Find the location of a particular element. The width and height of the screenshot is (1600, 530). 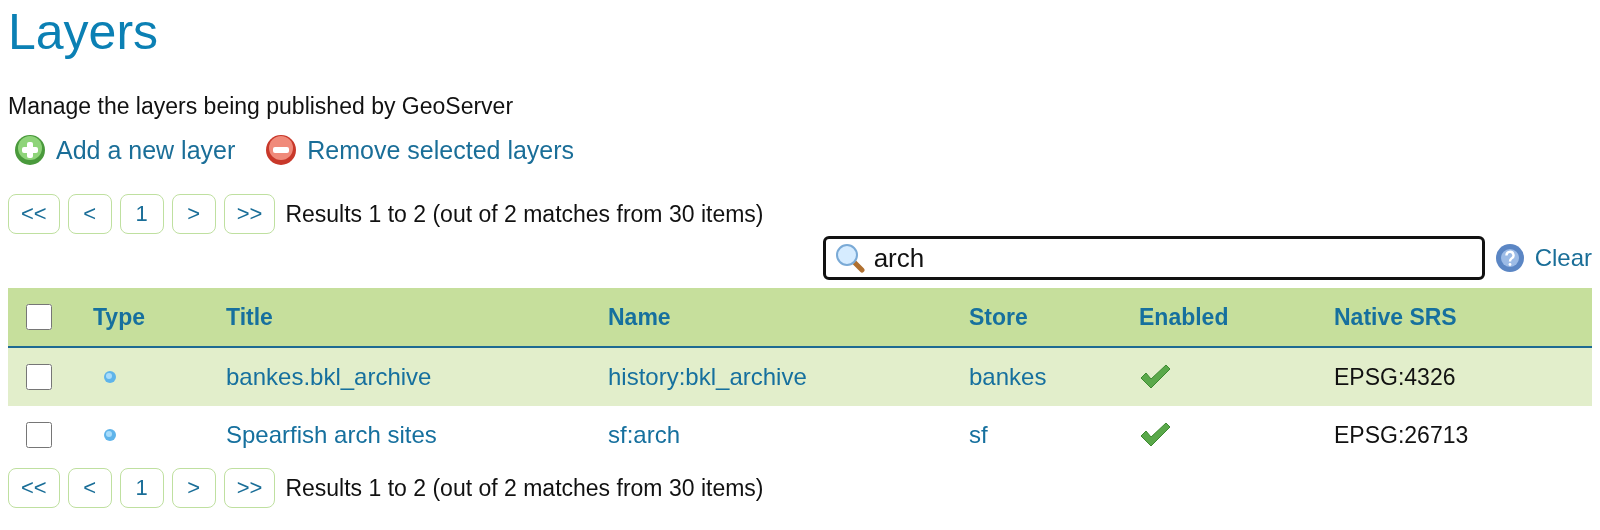

help-icon is located at coordinates (1509, 258).